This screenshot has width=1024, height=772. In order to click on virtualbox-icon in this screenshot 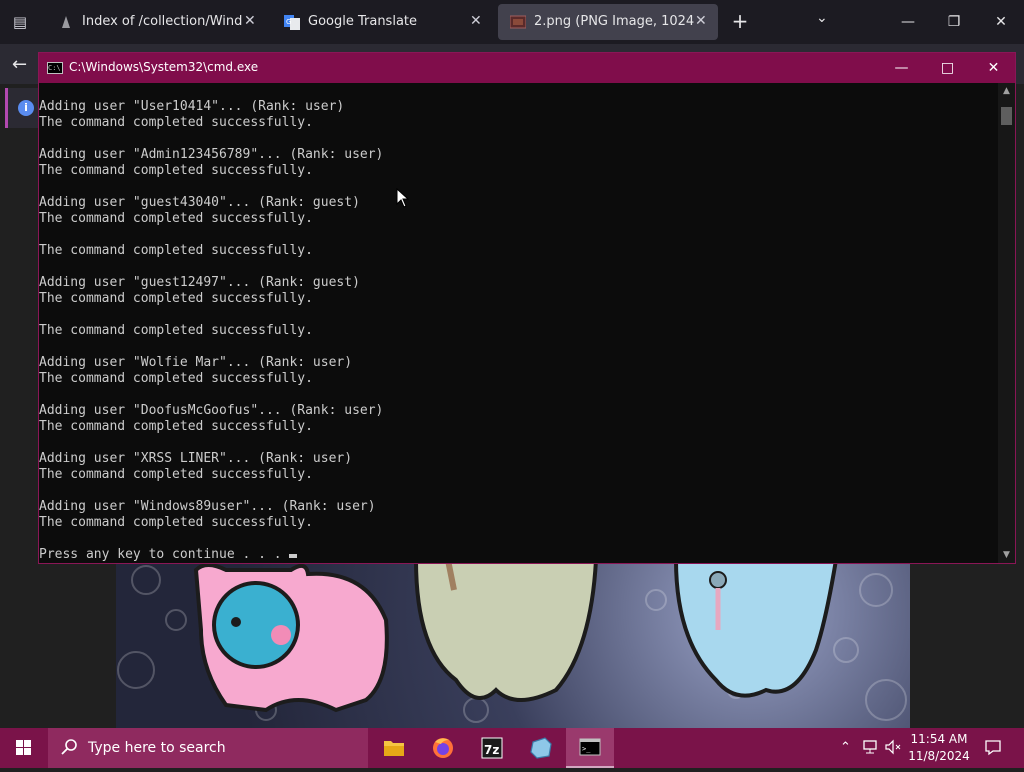, I will do `click(541, 748)`.